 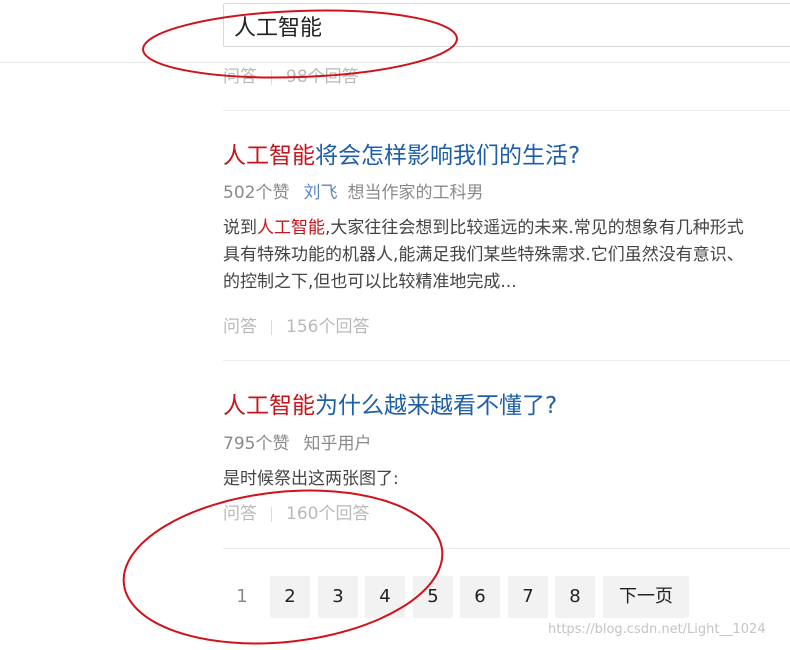 What do you see at coordinates (338, 597) in the screenshot?
I see `page-button-3: 3` at bounding box center [338, 597].